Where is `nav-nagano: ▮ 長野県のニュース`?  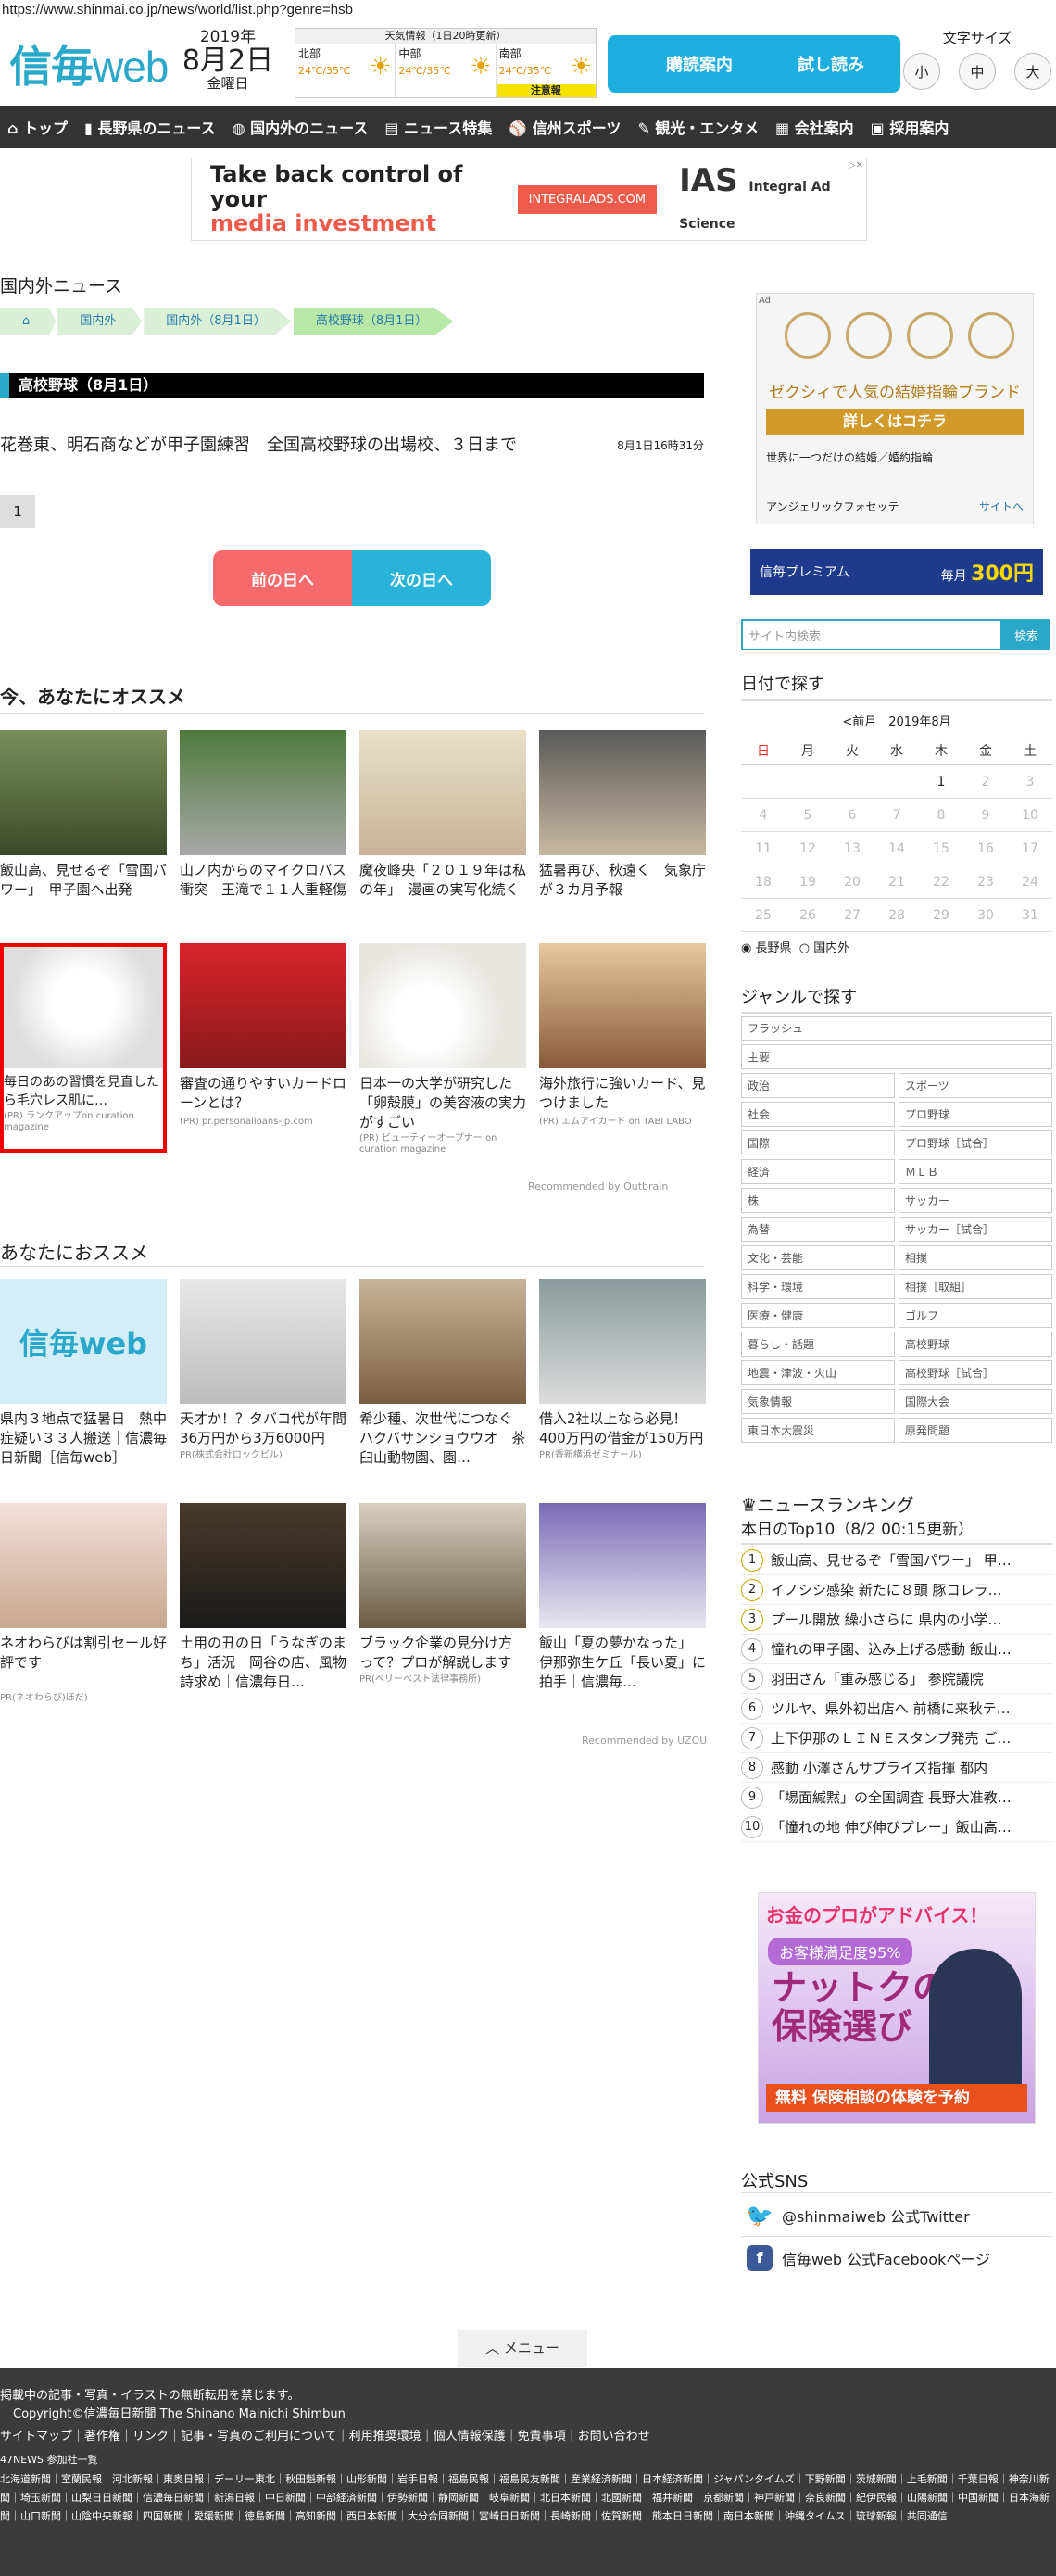
nav-nagano: ▮ 長野県のニュース is located at coordinates (150, 127).